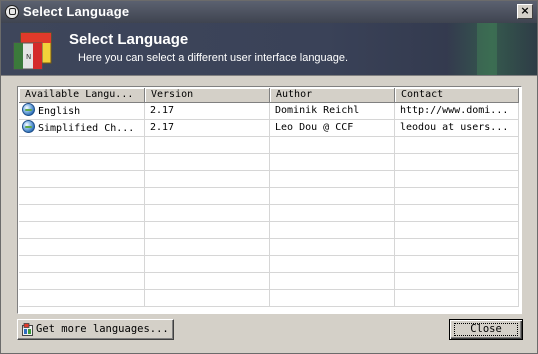 The image size is (538, 354). I want to click on language-flags-icon: N, so click(32, 51).